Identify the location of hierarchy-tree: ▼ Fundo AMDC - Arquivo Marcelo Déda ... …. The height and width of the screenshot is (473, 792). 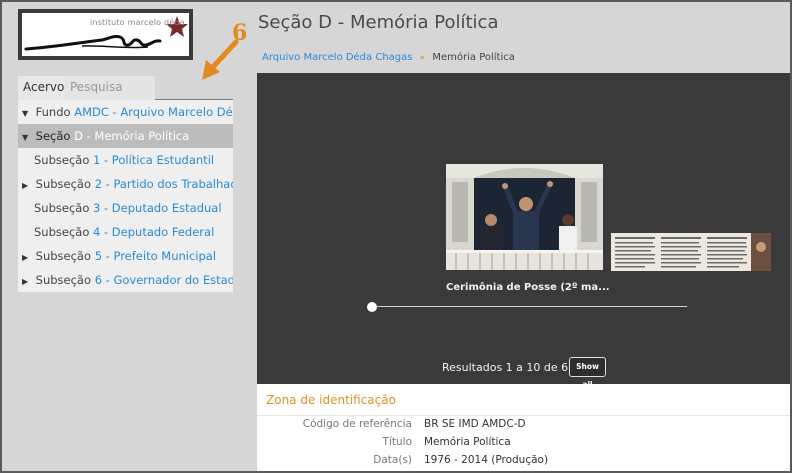
(125, 196).